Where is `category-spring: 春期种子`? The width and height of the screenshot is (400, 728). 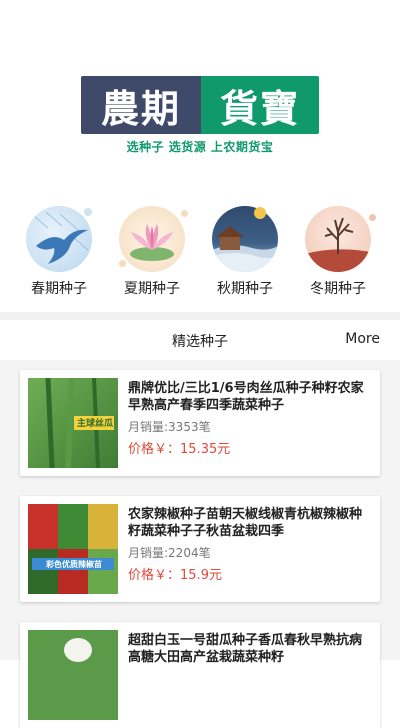 category-spring: 春期种子 is located at coordinates (59, 251).